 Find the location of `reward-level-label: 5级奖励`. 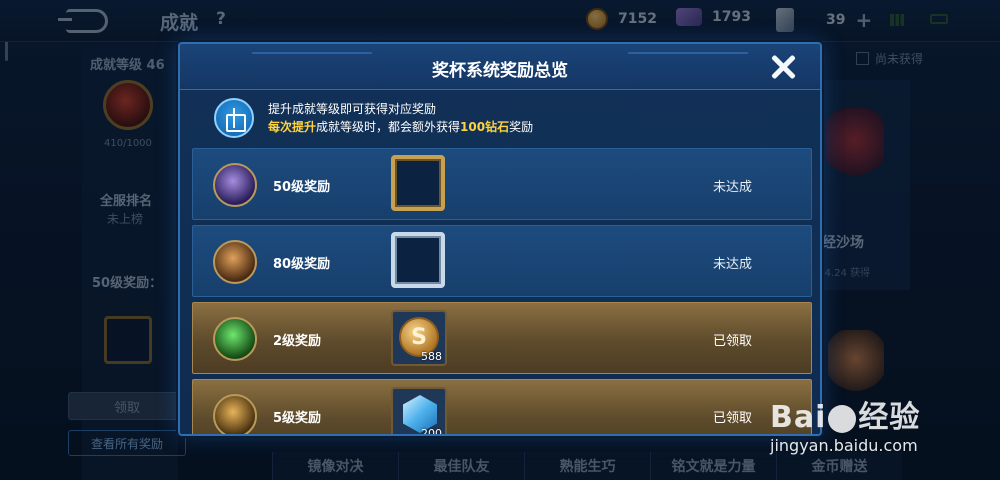

reward-level-label: 5级奖励 is located at coordinates (297, 418).